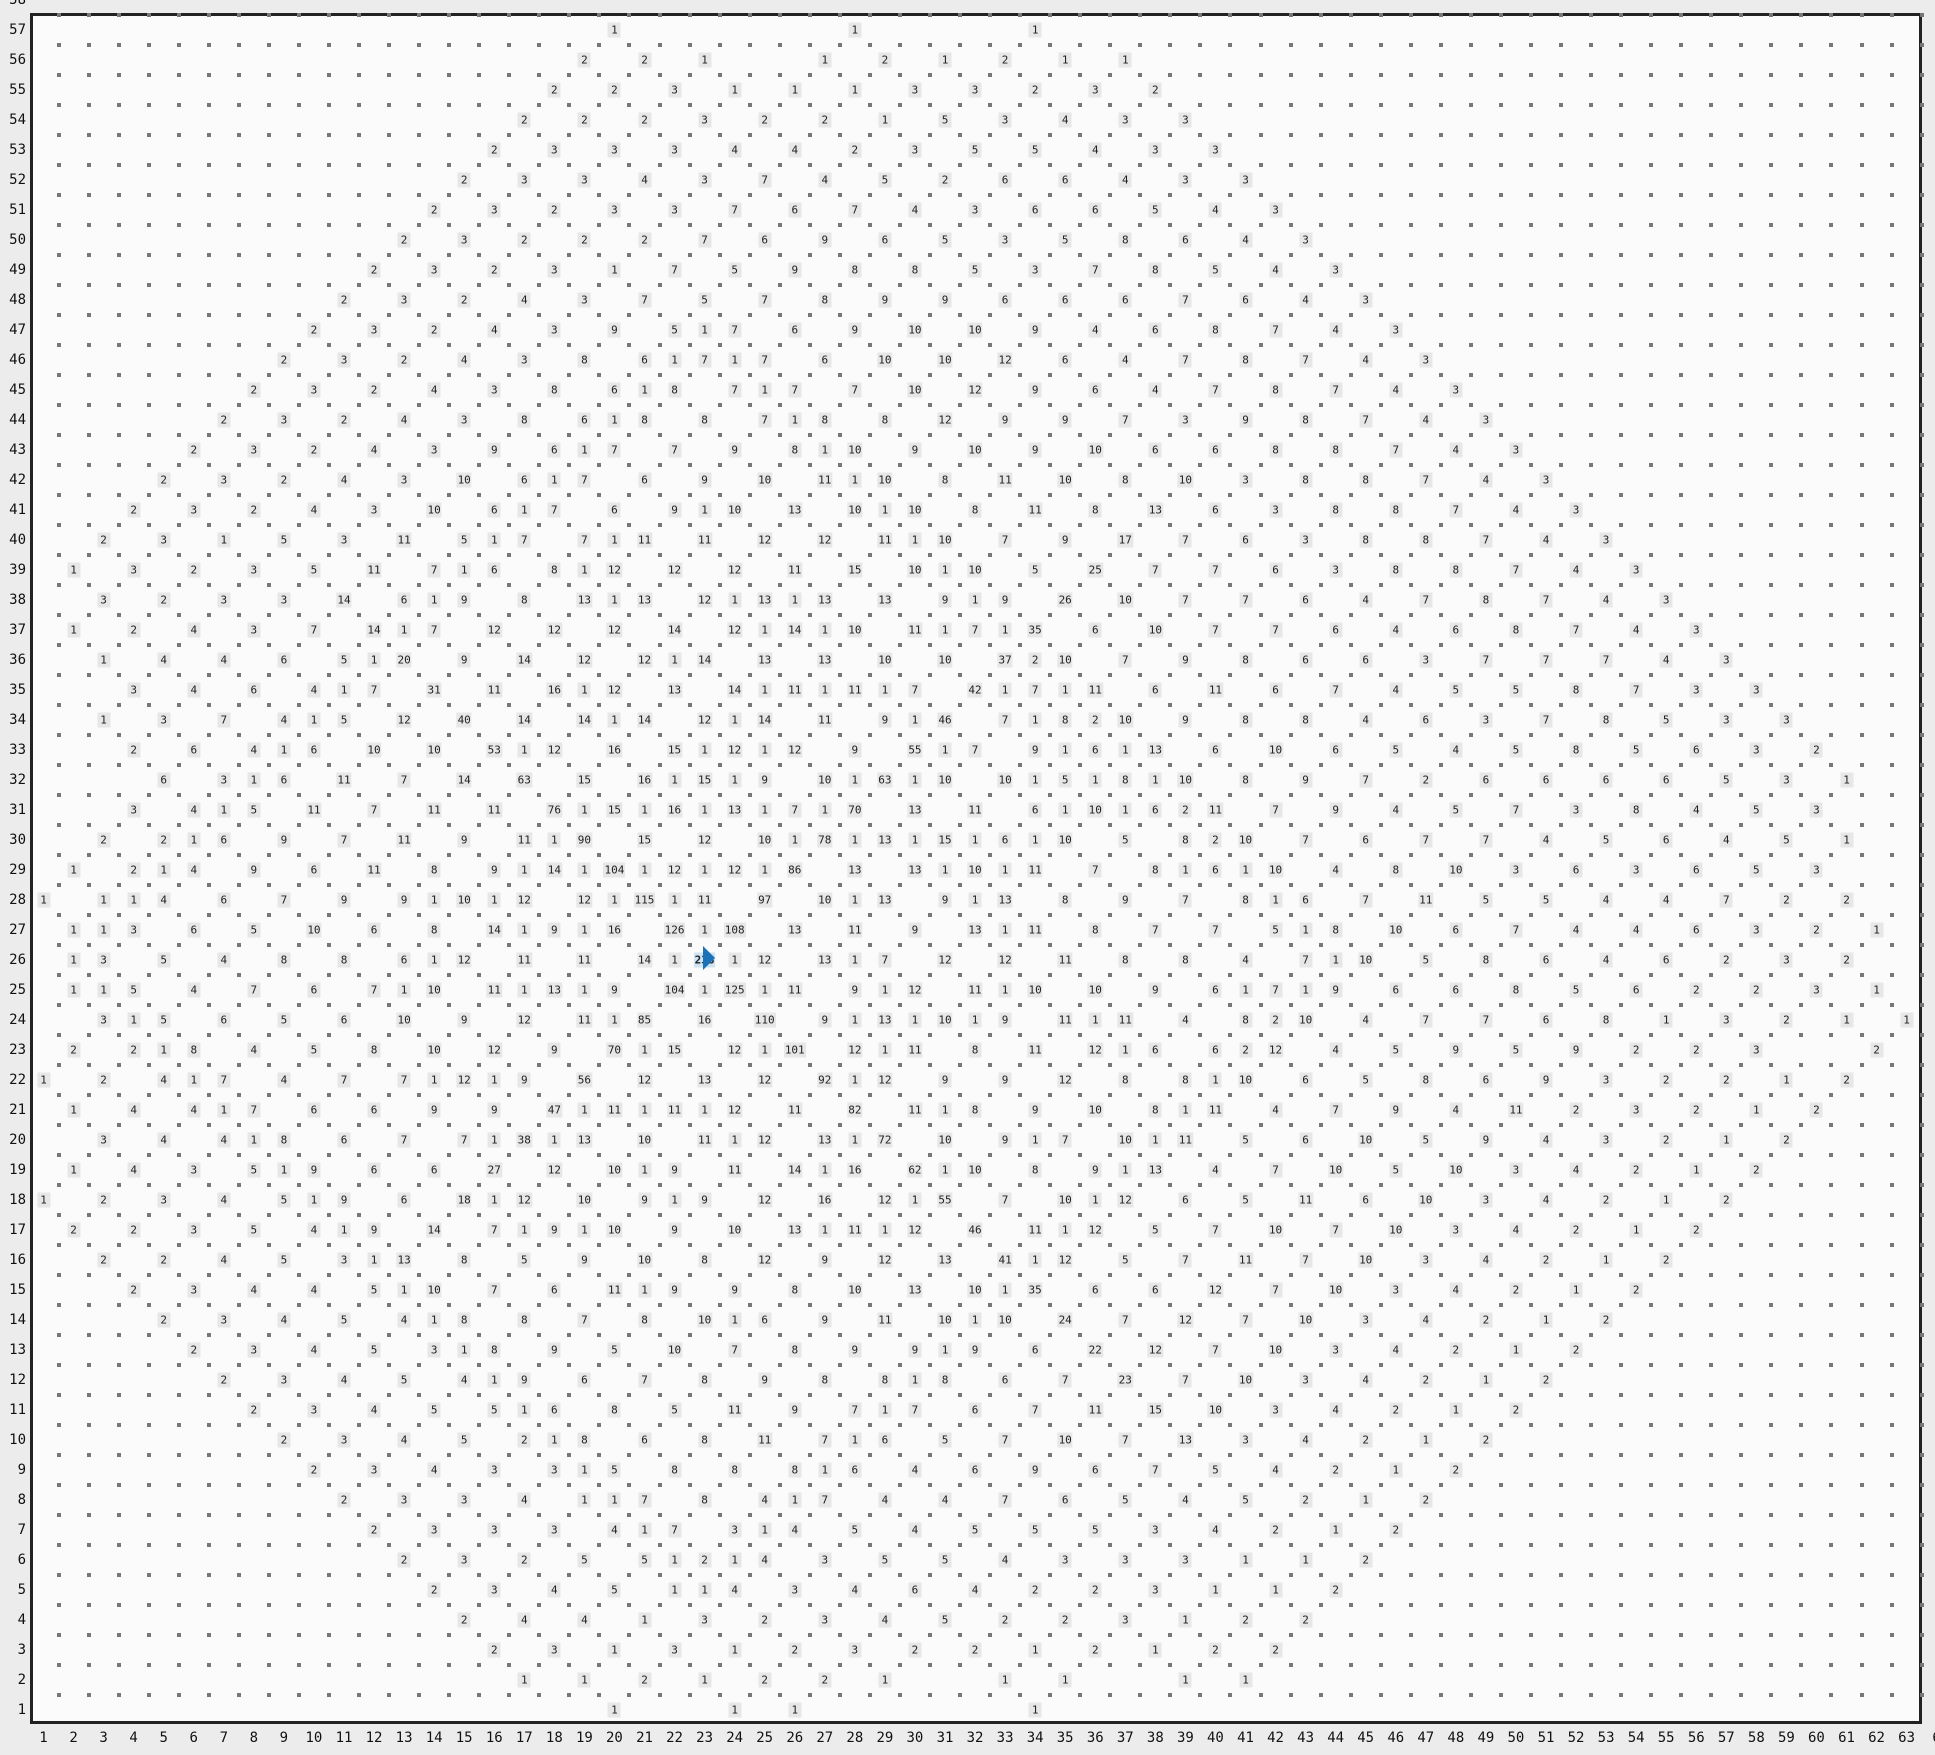 This screenshot has height=1755, width=1935. I want to click on grid-cell: 55, so click(915, 750).